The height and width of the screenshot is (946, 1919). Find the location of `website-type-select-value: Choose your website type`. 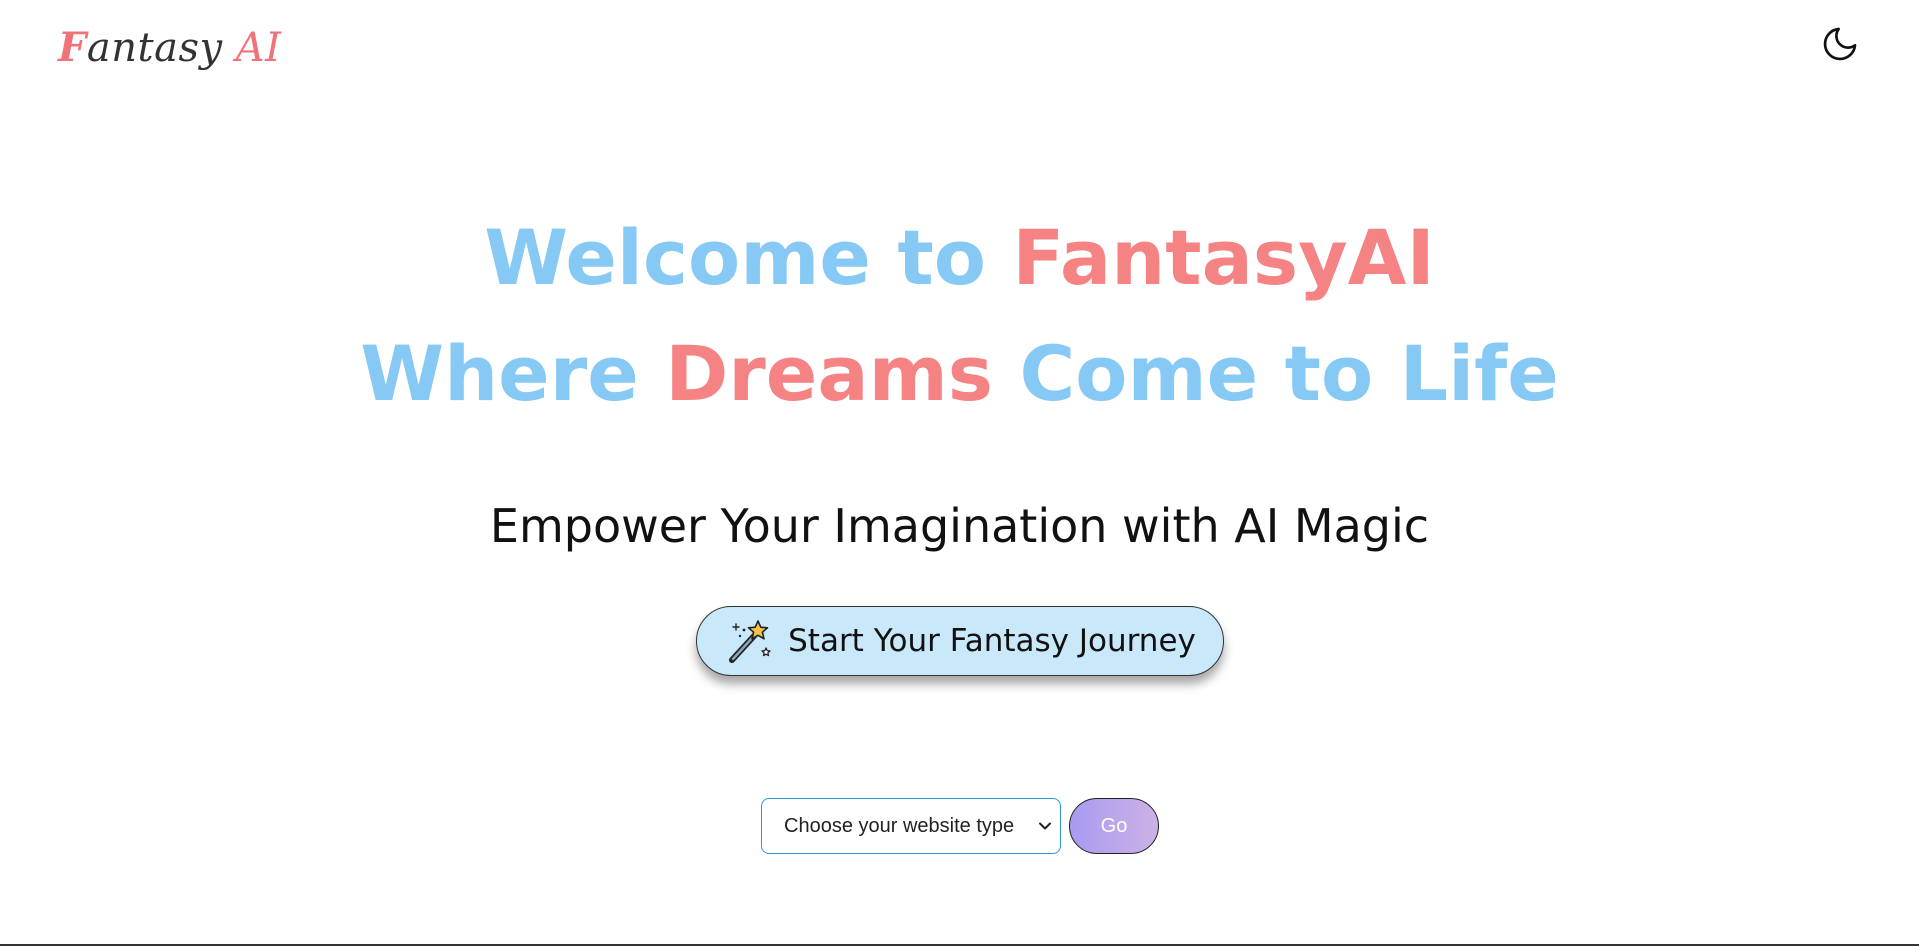

website-type-select-value: Choose your website type is located at coordinates (899, 825).